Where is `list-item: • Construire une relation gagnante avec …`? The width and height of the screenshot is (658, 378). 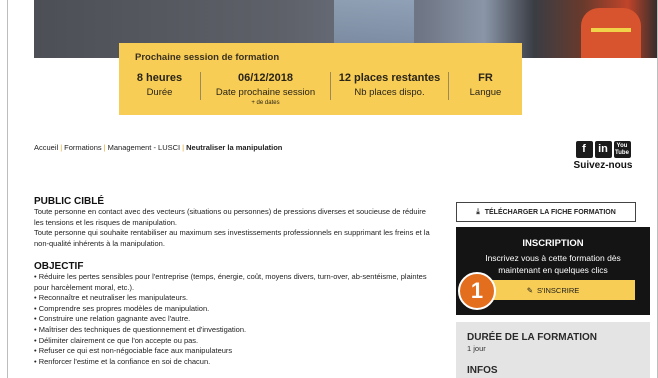 list-item: • Construire une relation gagnante avec … is located at coordinates (112, 319).